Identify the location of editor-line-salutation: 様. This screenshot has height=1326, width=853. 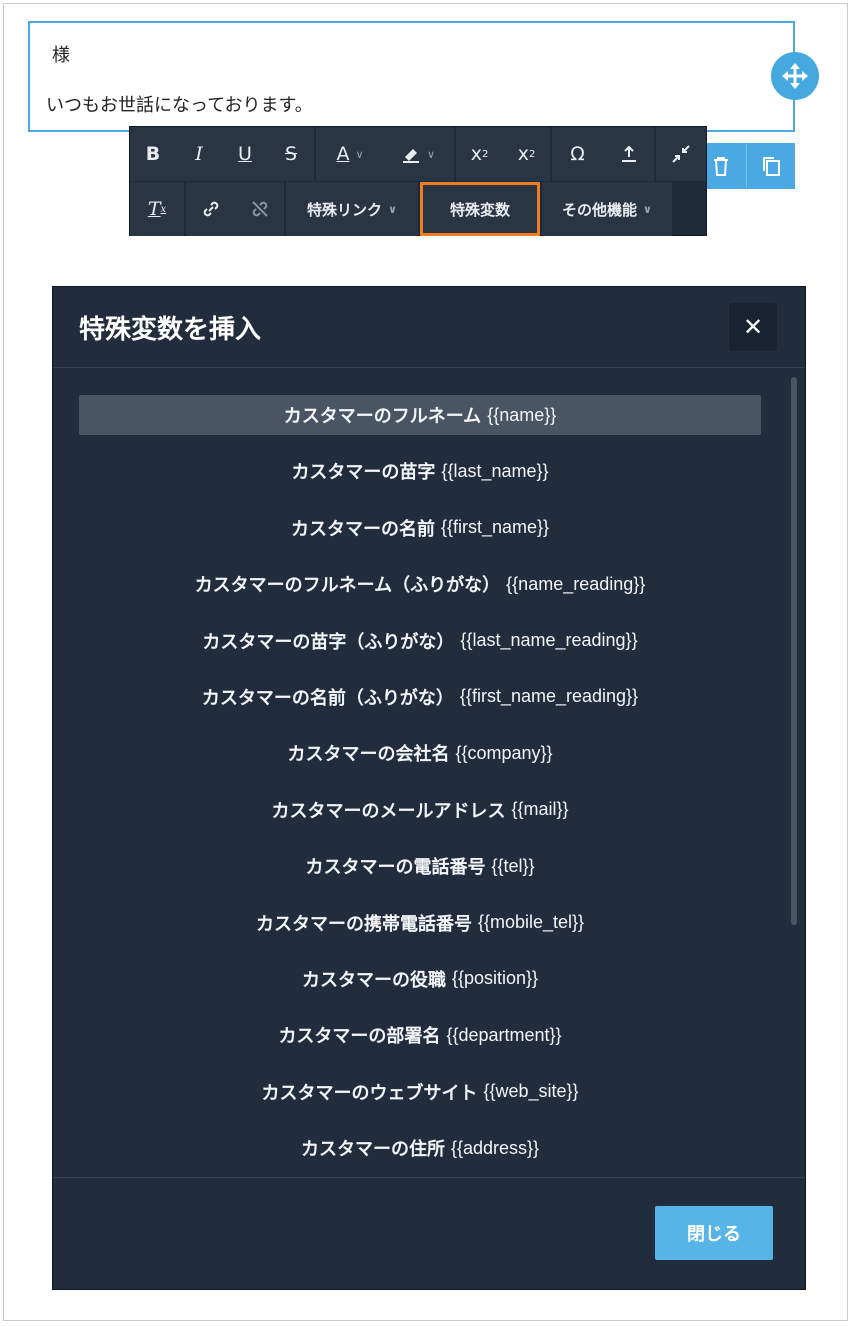
(61, 55).